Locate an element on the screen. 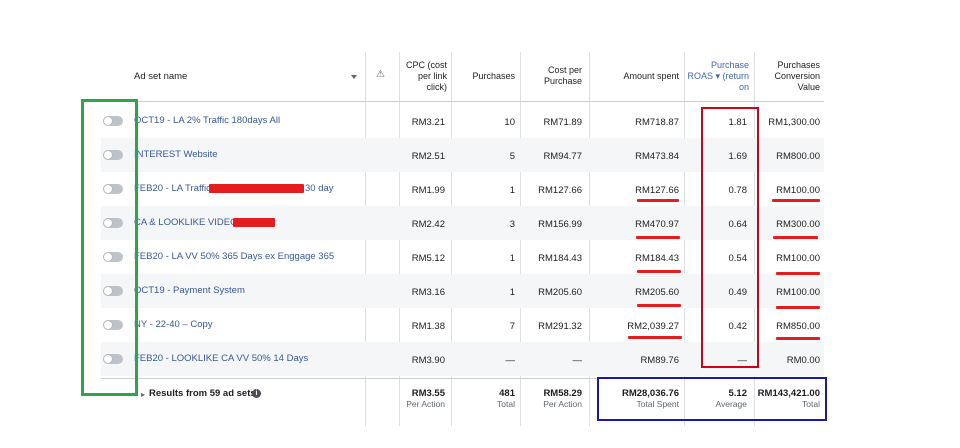  cell-cost-per: RM184.43 is located at coordinates (560, 258).